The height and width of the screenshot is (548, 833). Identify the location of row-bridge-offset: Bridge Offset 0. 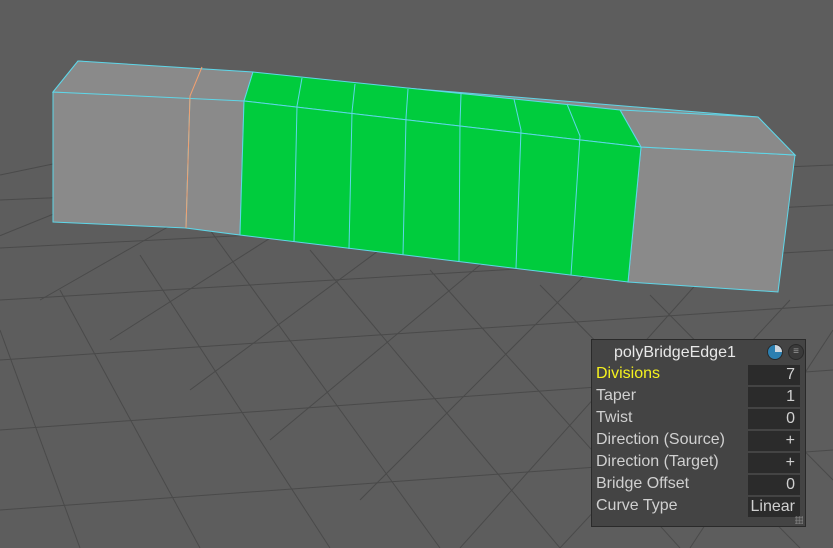
(698, 485).